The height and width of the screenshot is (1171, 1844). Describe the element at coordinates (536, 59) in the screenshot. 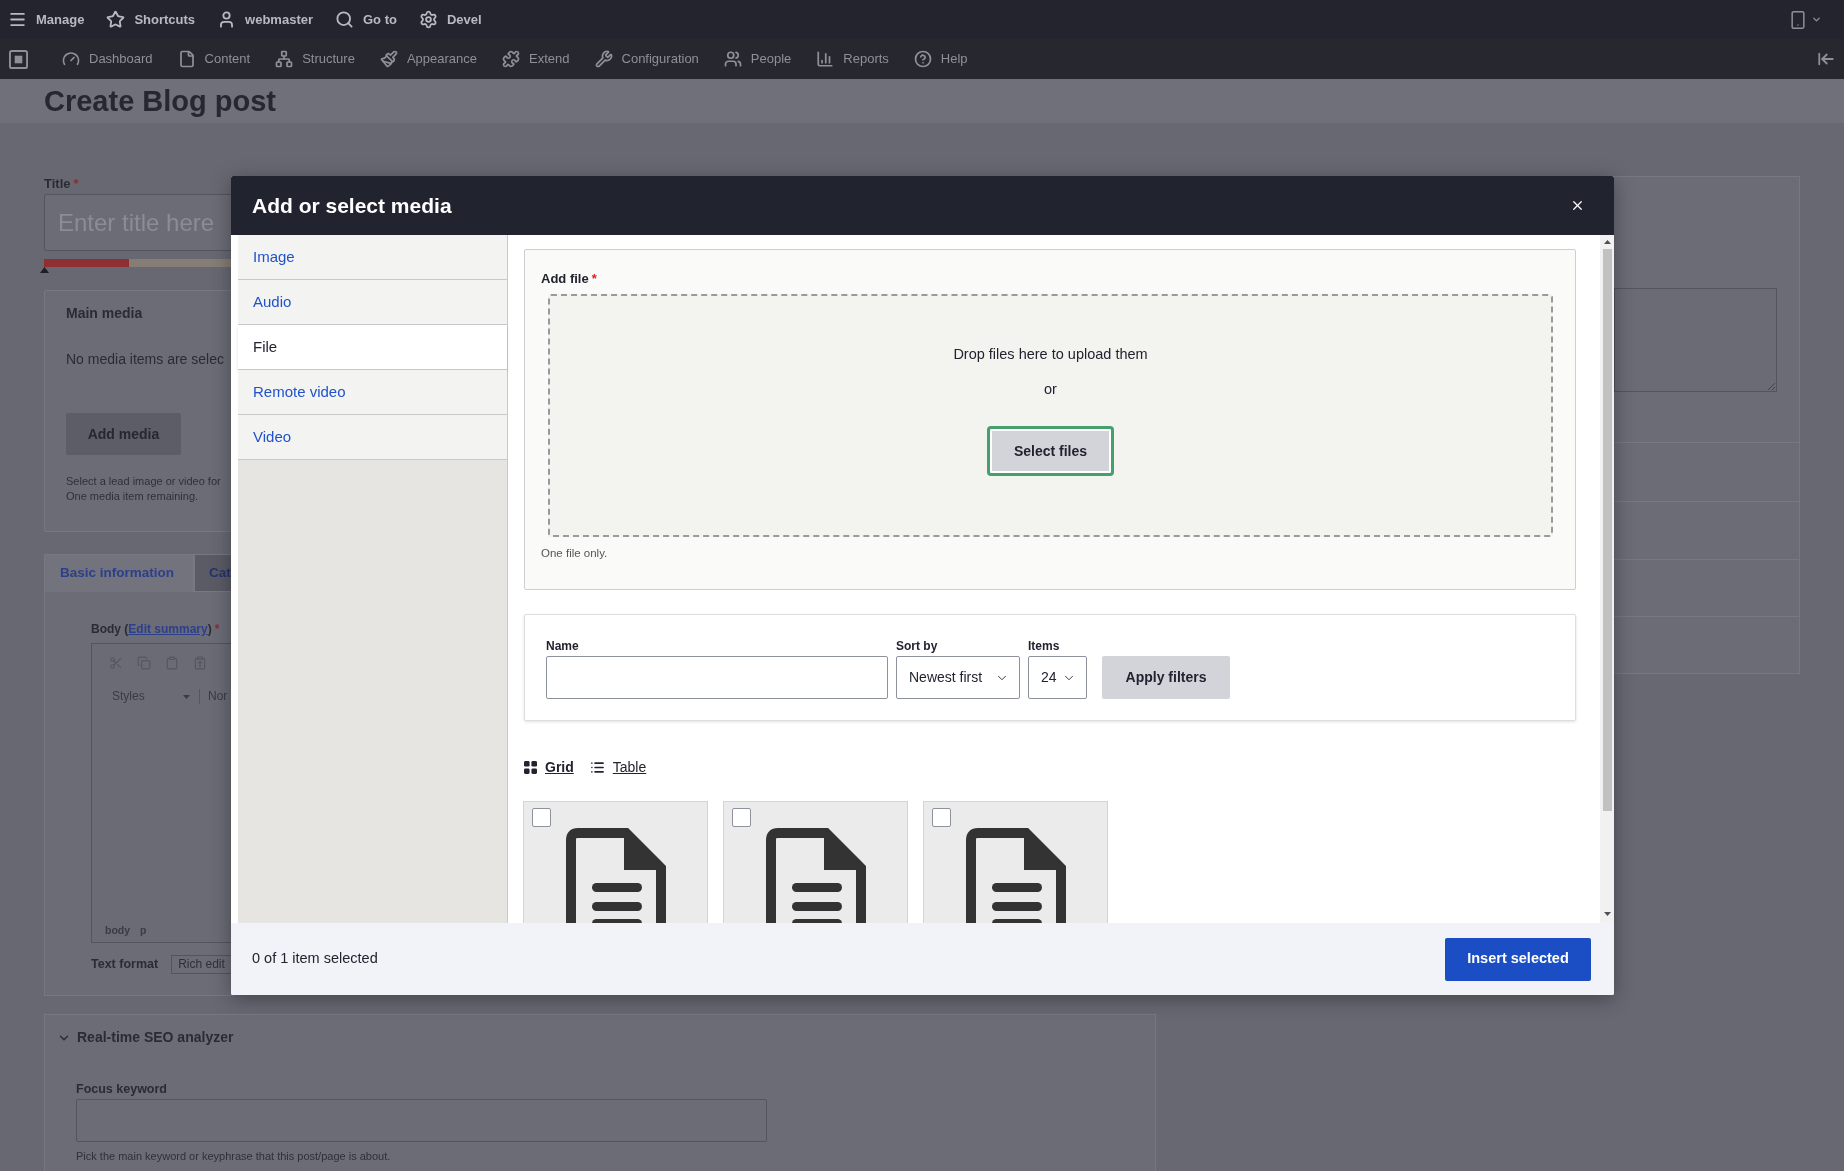

I see `menu-link: Extend` at that location.